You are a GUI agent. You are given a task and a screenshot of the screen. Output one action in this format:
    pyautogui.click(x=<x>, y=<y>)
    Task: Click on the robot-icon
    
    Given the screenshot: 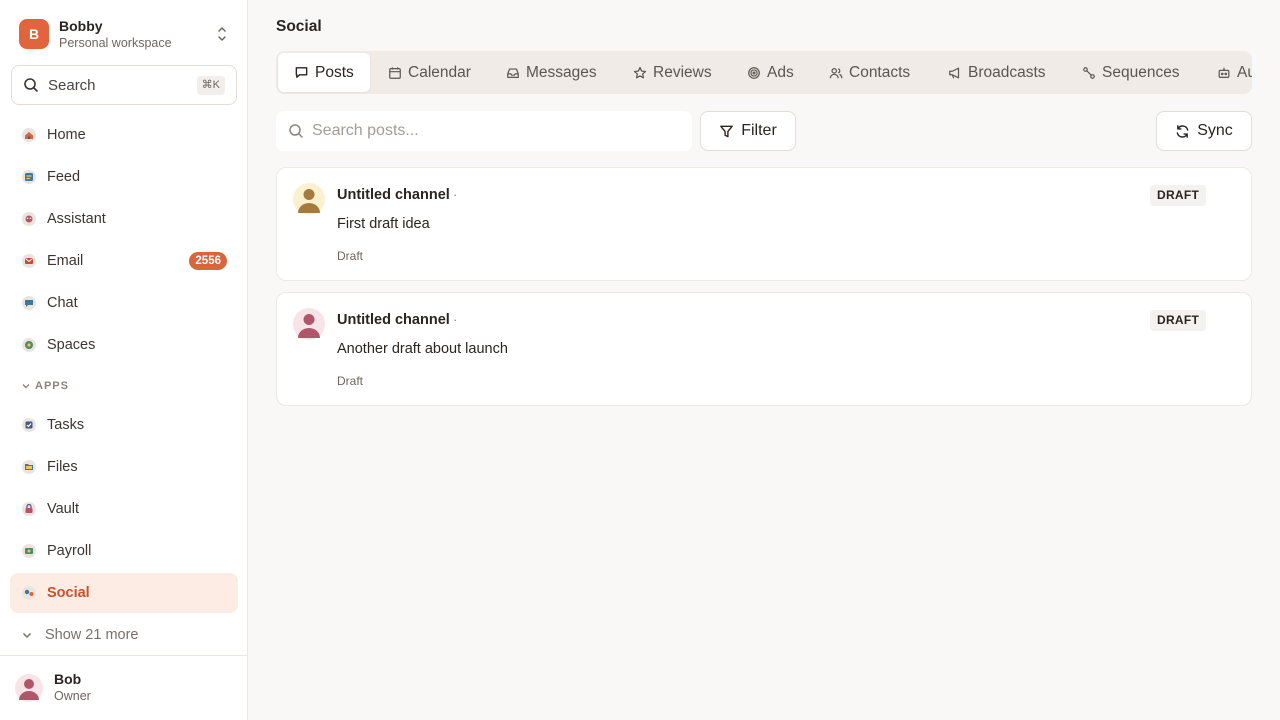 What is the action you would take?
    pyautogui.click(x=1224, y=72)
    